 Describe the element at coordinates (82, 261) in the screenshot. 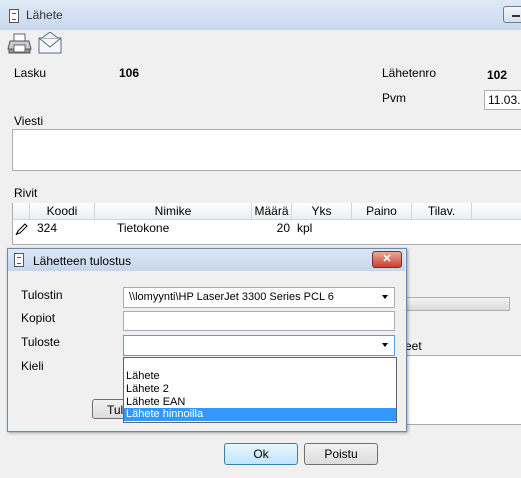

I see `dialog-title: Lähetteen tulostus` at that location.